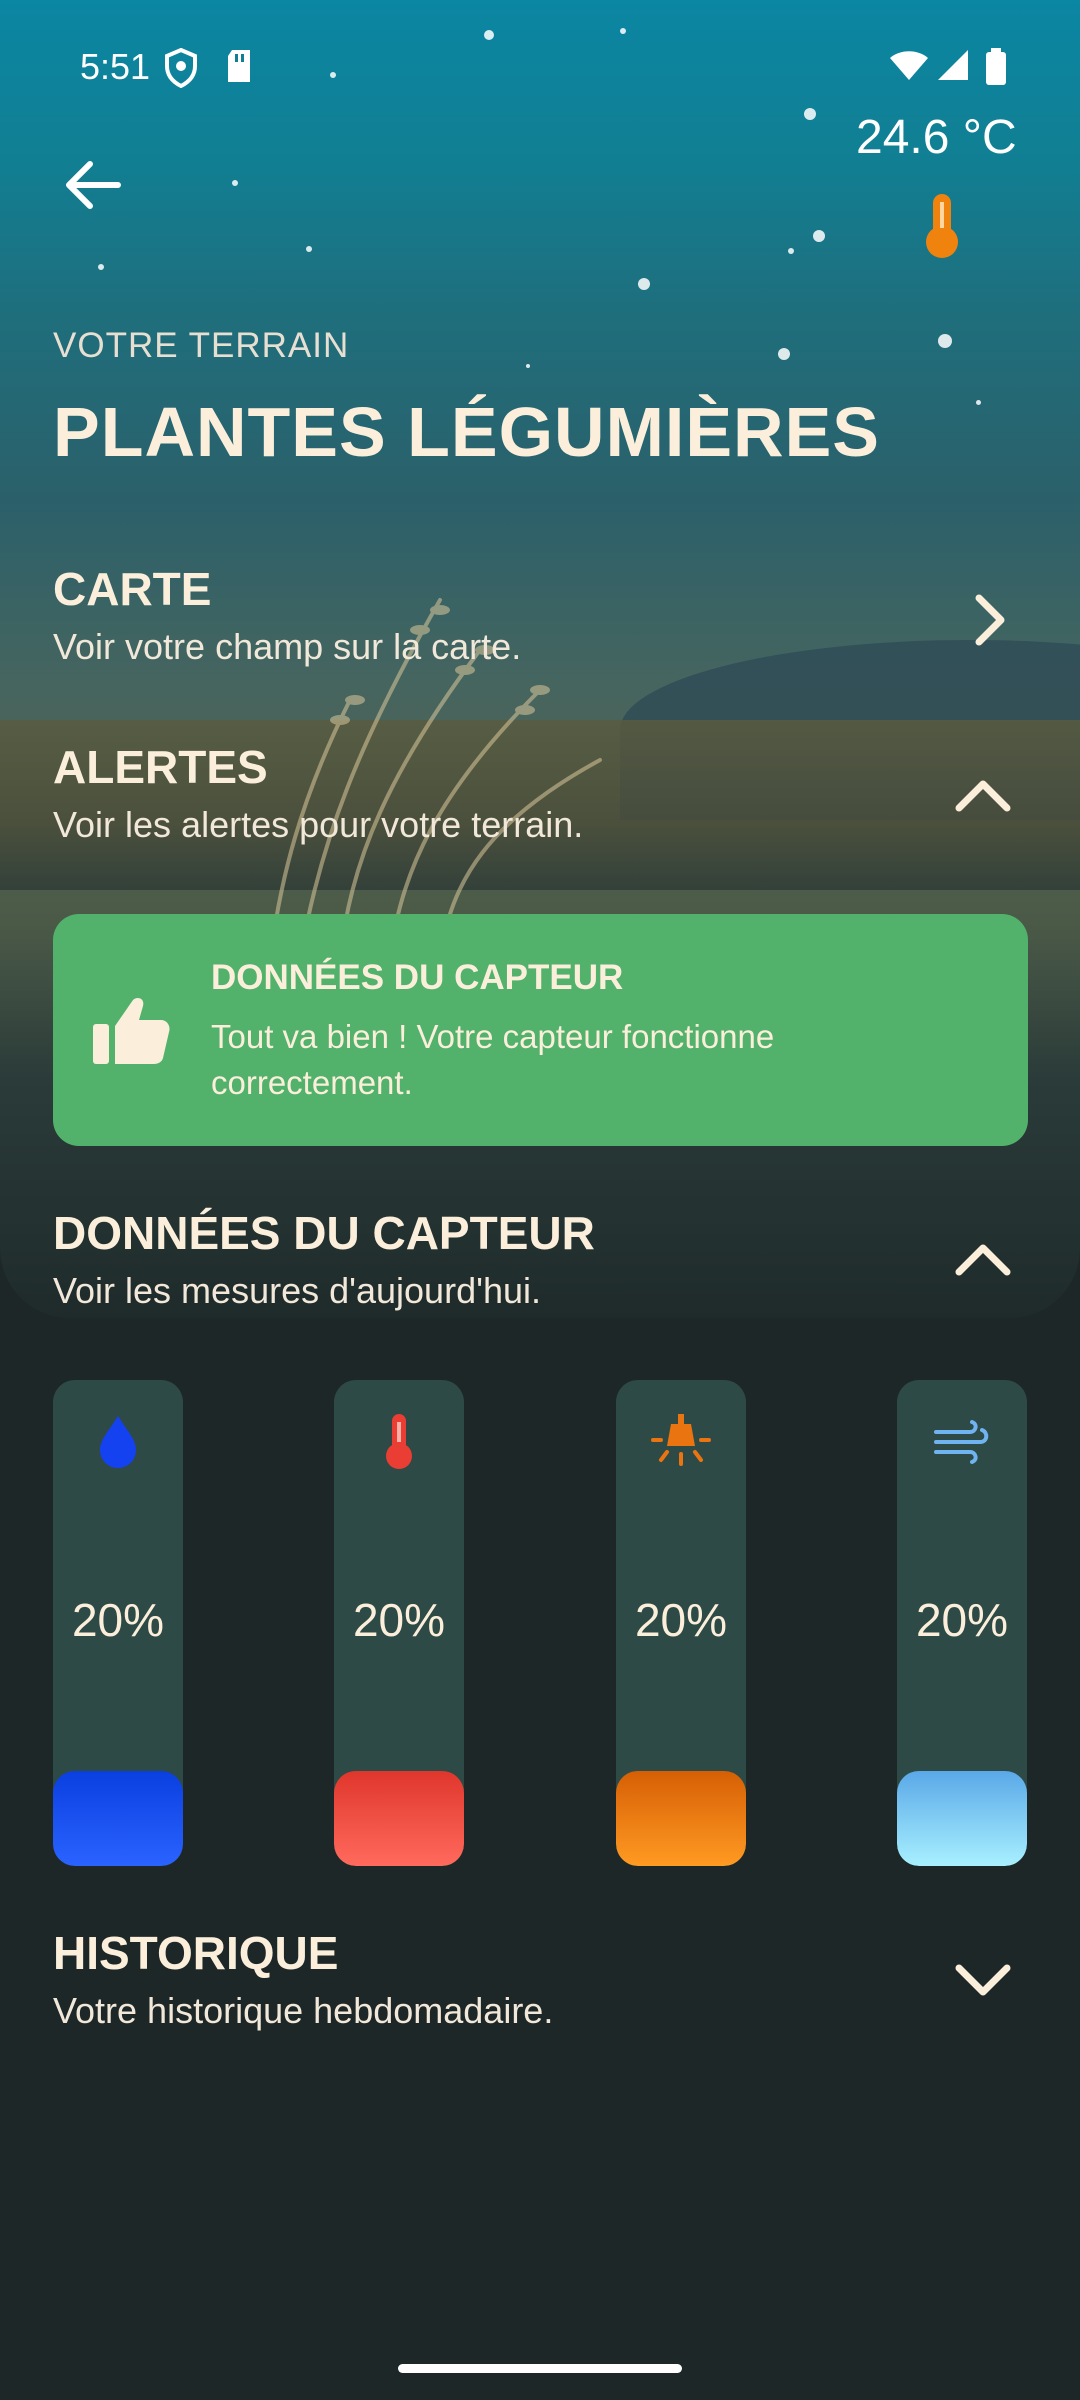 The image size is (1080, 2400). What do you see at coordinates (303, 2010) in the screenshot?
I see `section-historique-subtitle: Votre historique hebdomadaire.` at bounding box center [303, 2010].